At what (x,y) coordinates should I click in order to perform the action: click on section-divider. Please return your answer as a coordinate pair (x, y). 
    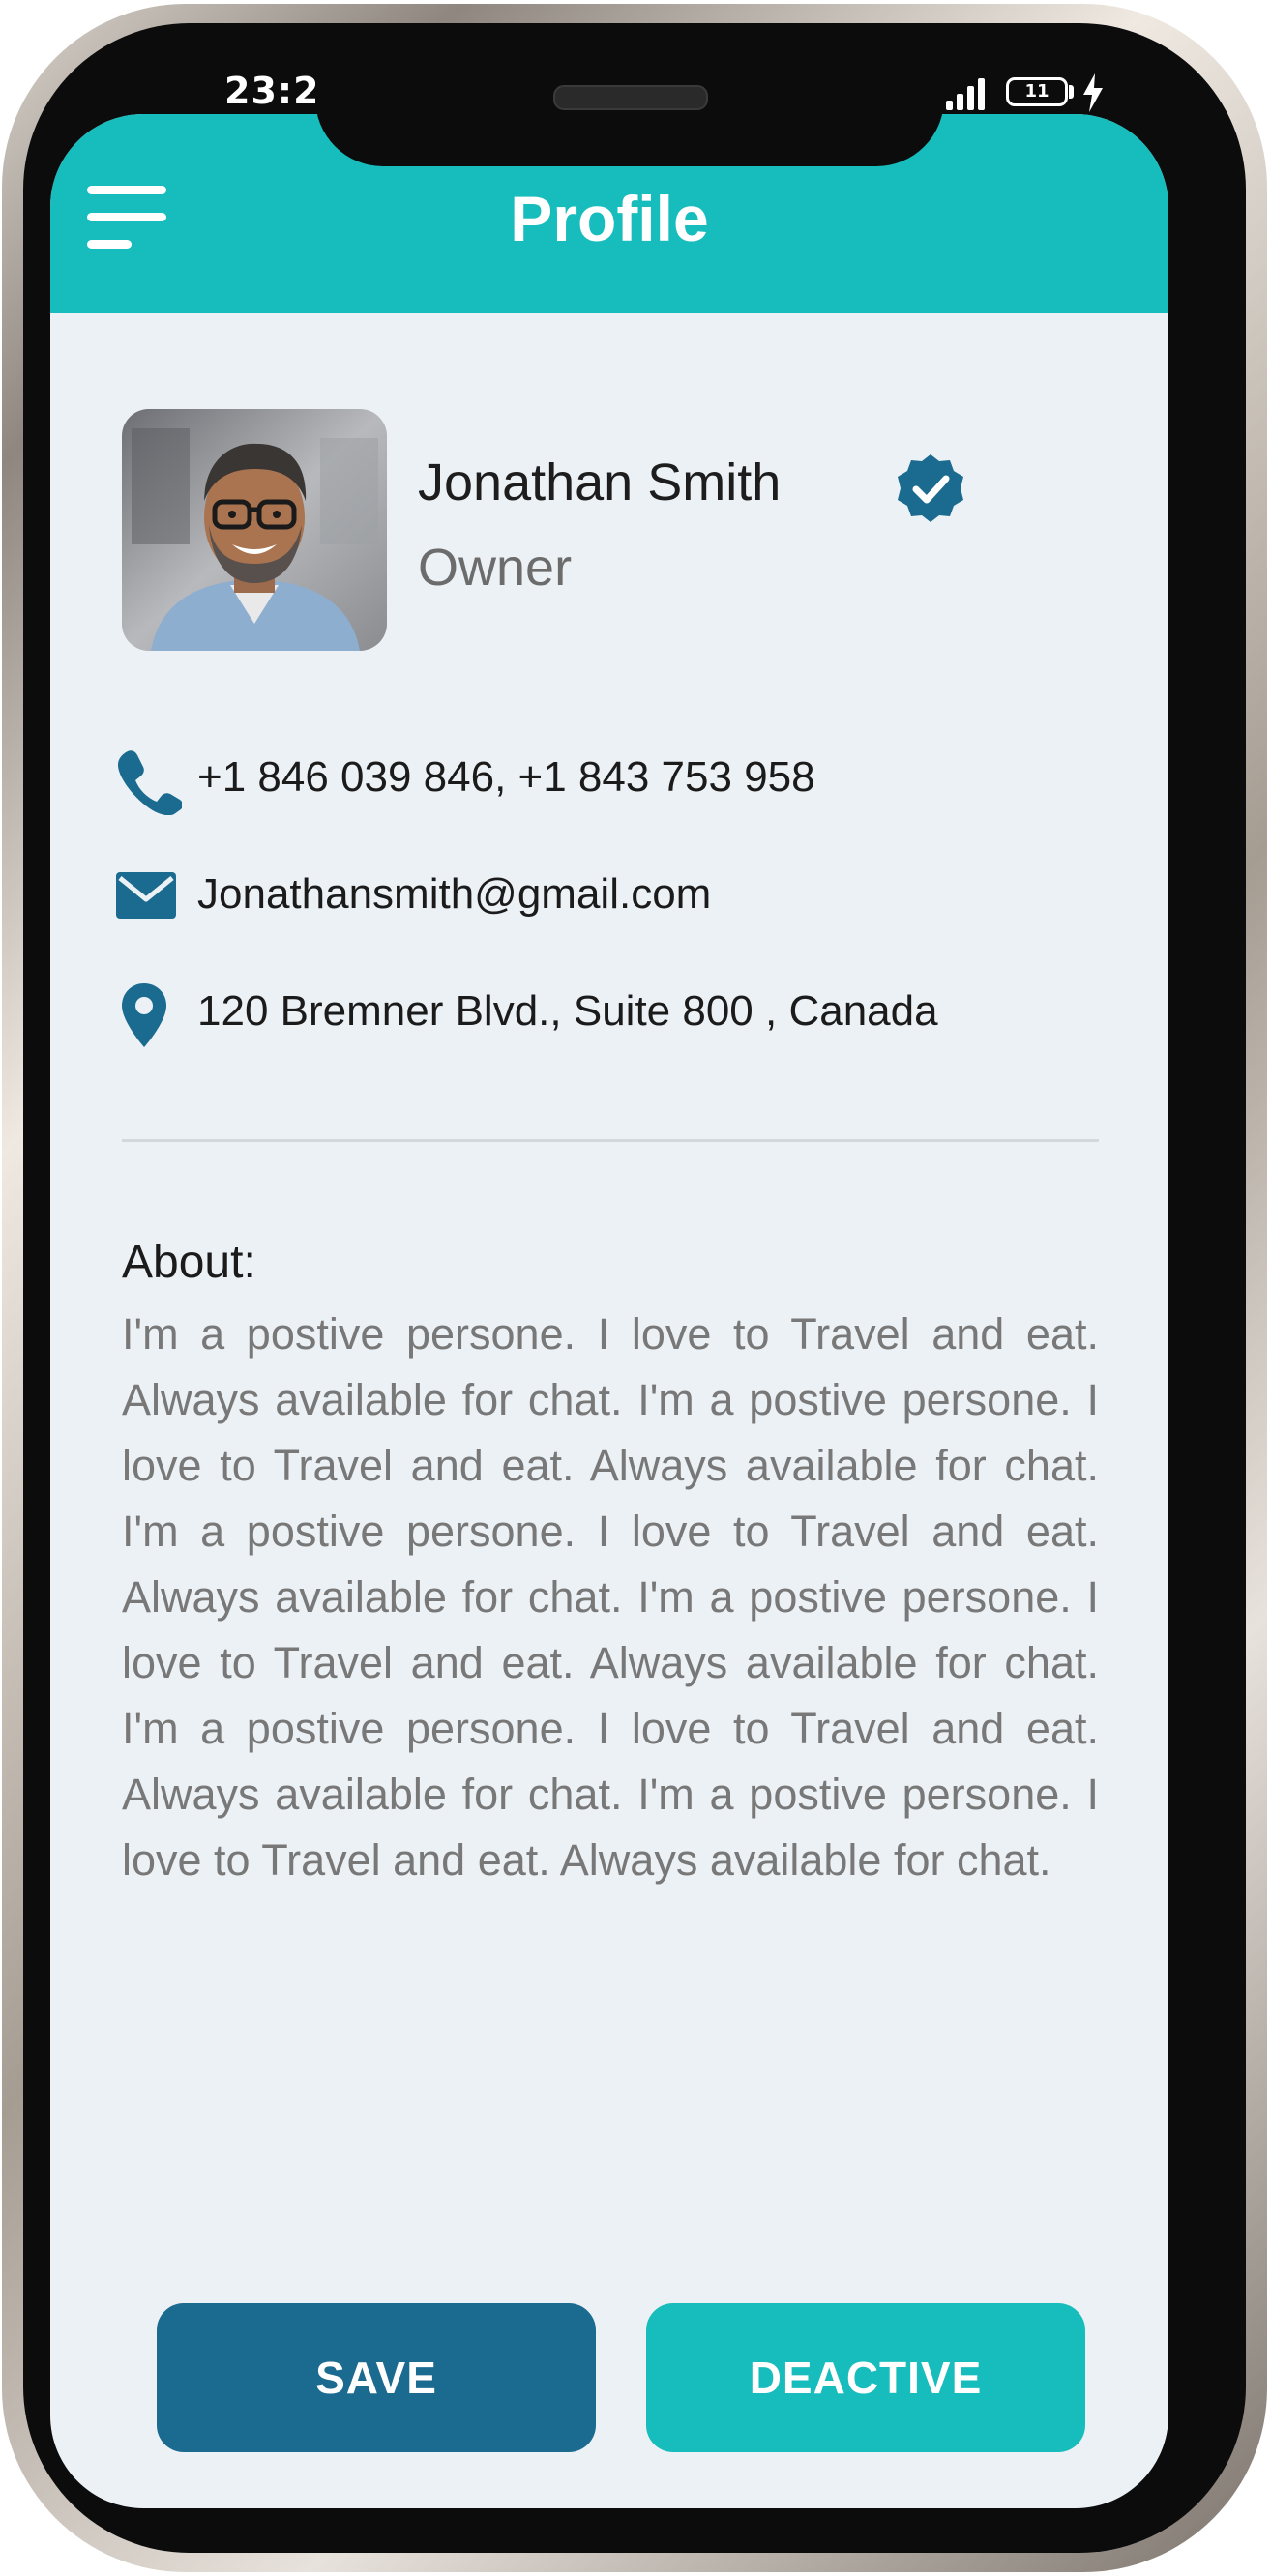
    Looking at the image, I should click on (611, 1140).